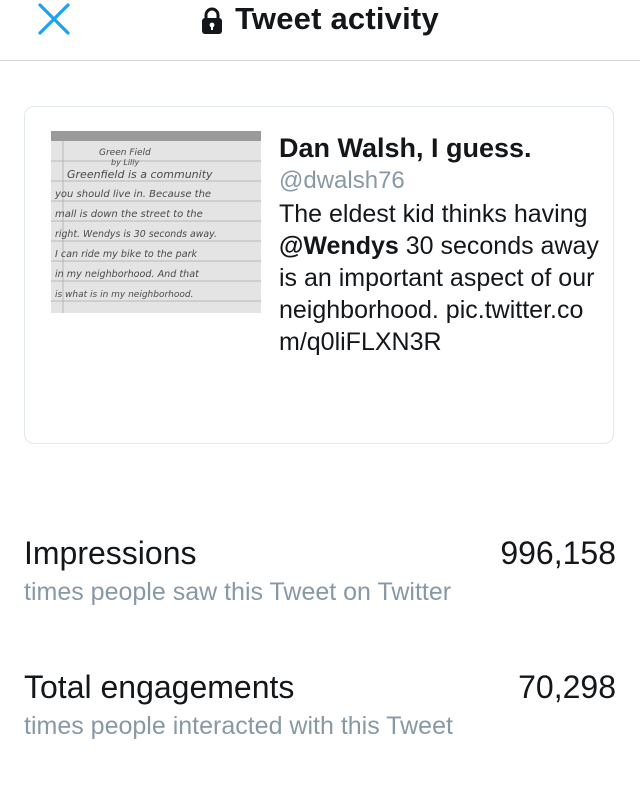  I want to click on metric-value: 70,298, so click(567, 687).